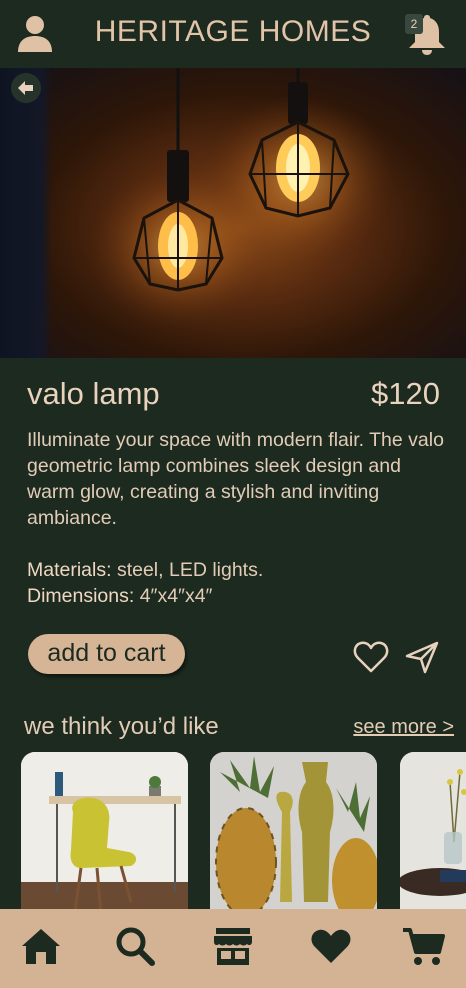 This screenshot has height=988, width=466. I want to click on dimensions-value: 4″x4″x4″, so click(173, 596).